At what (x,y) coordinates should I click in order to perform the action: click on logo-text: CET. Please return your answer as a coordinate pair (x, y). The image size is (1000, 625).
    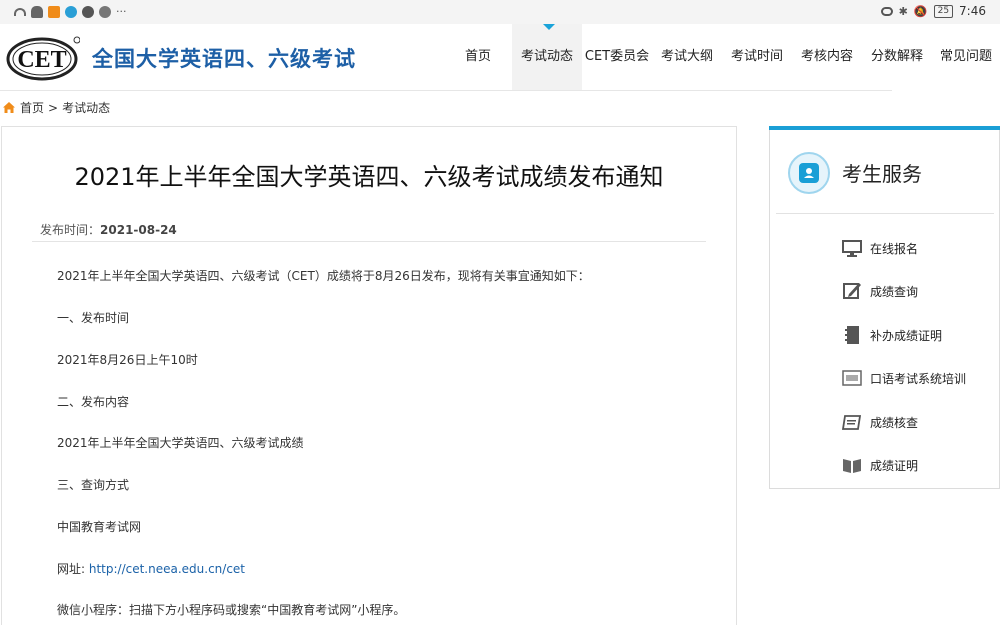
    Looking at the image, I should click on (41, 60).